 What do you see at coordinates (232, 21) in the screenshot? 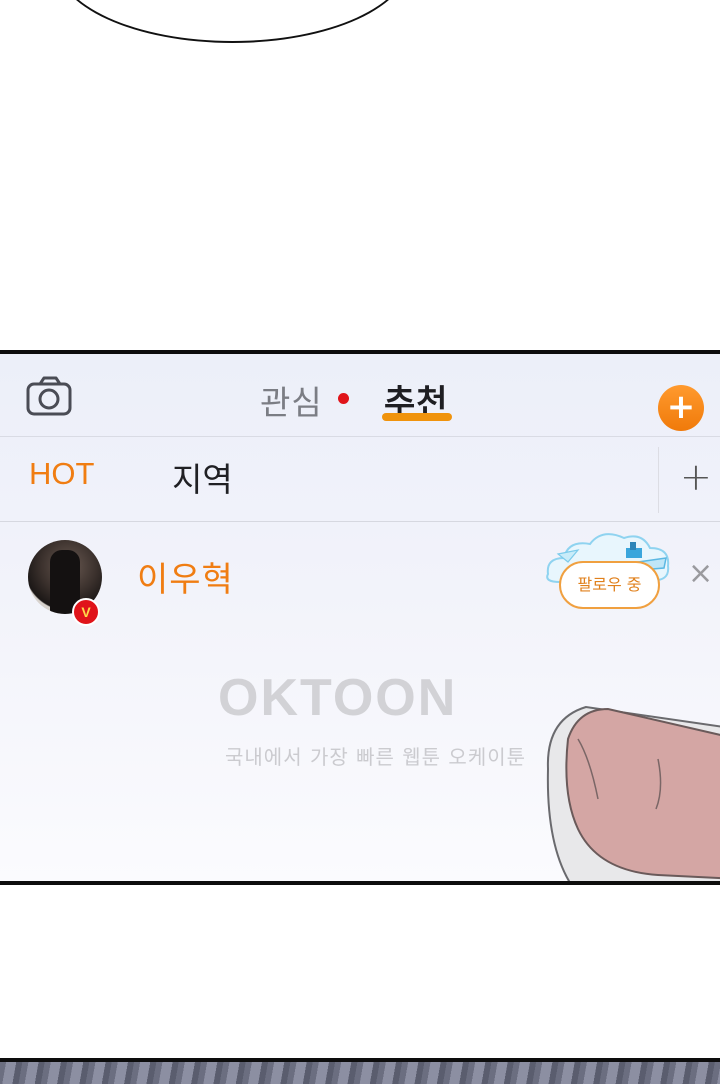
I see `speech-bubble` at bounding box center [232, 21].